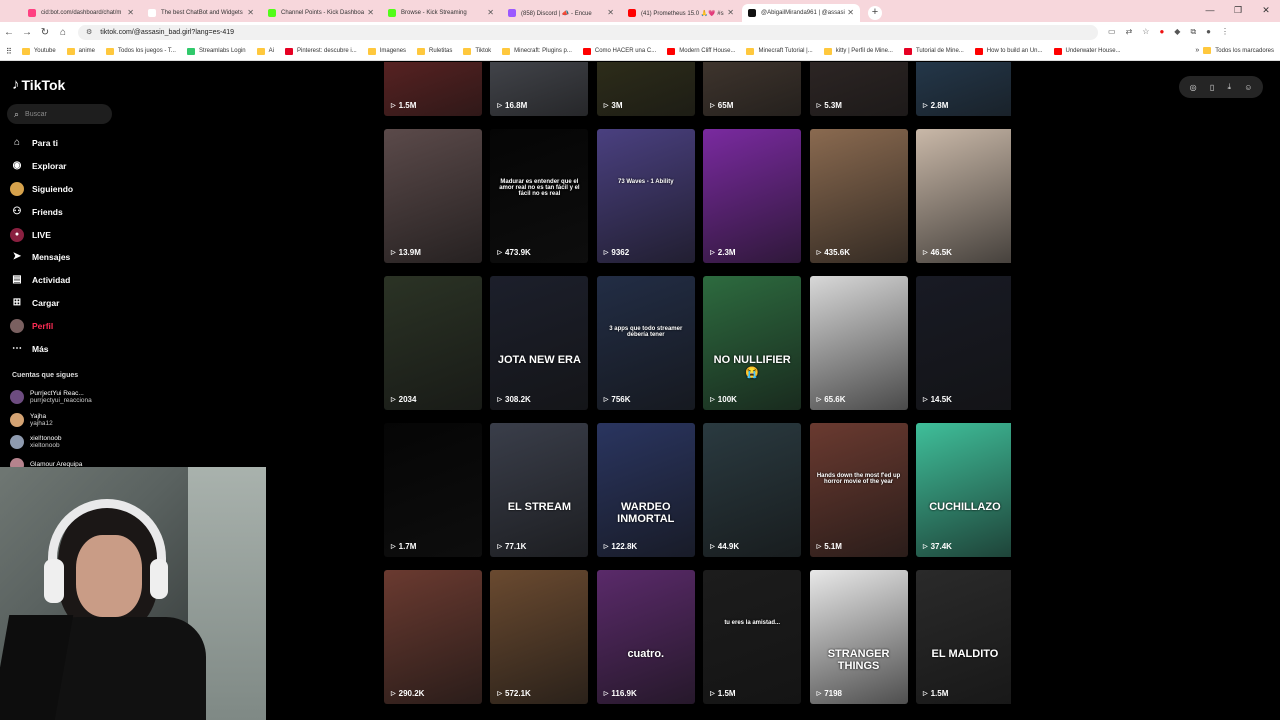  I want to click on following-account: xiel!tonoob xieltonoob, so click(51, 442).